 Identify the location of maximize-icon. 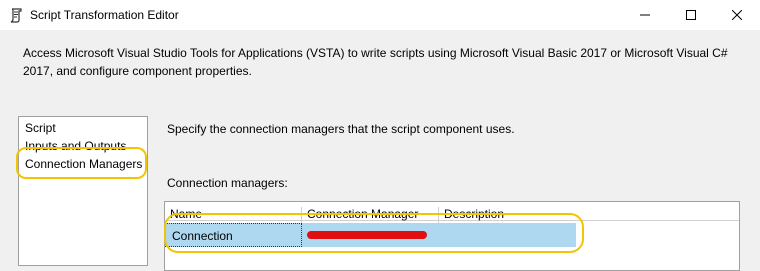
(691, 15).